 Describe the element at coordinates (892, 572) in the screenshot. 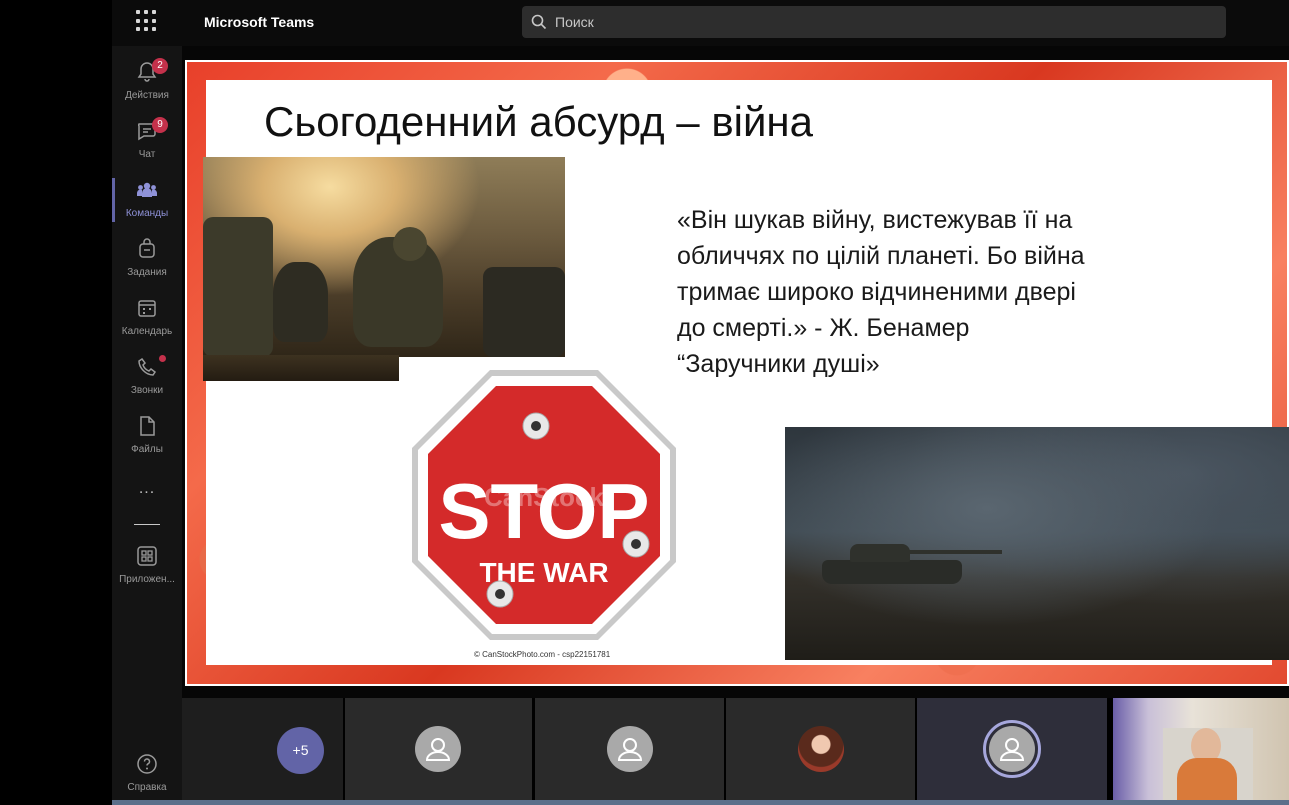

I see `tank-shape` at that location.